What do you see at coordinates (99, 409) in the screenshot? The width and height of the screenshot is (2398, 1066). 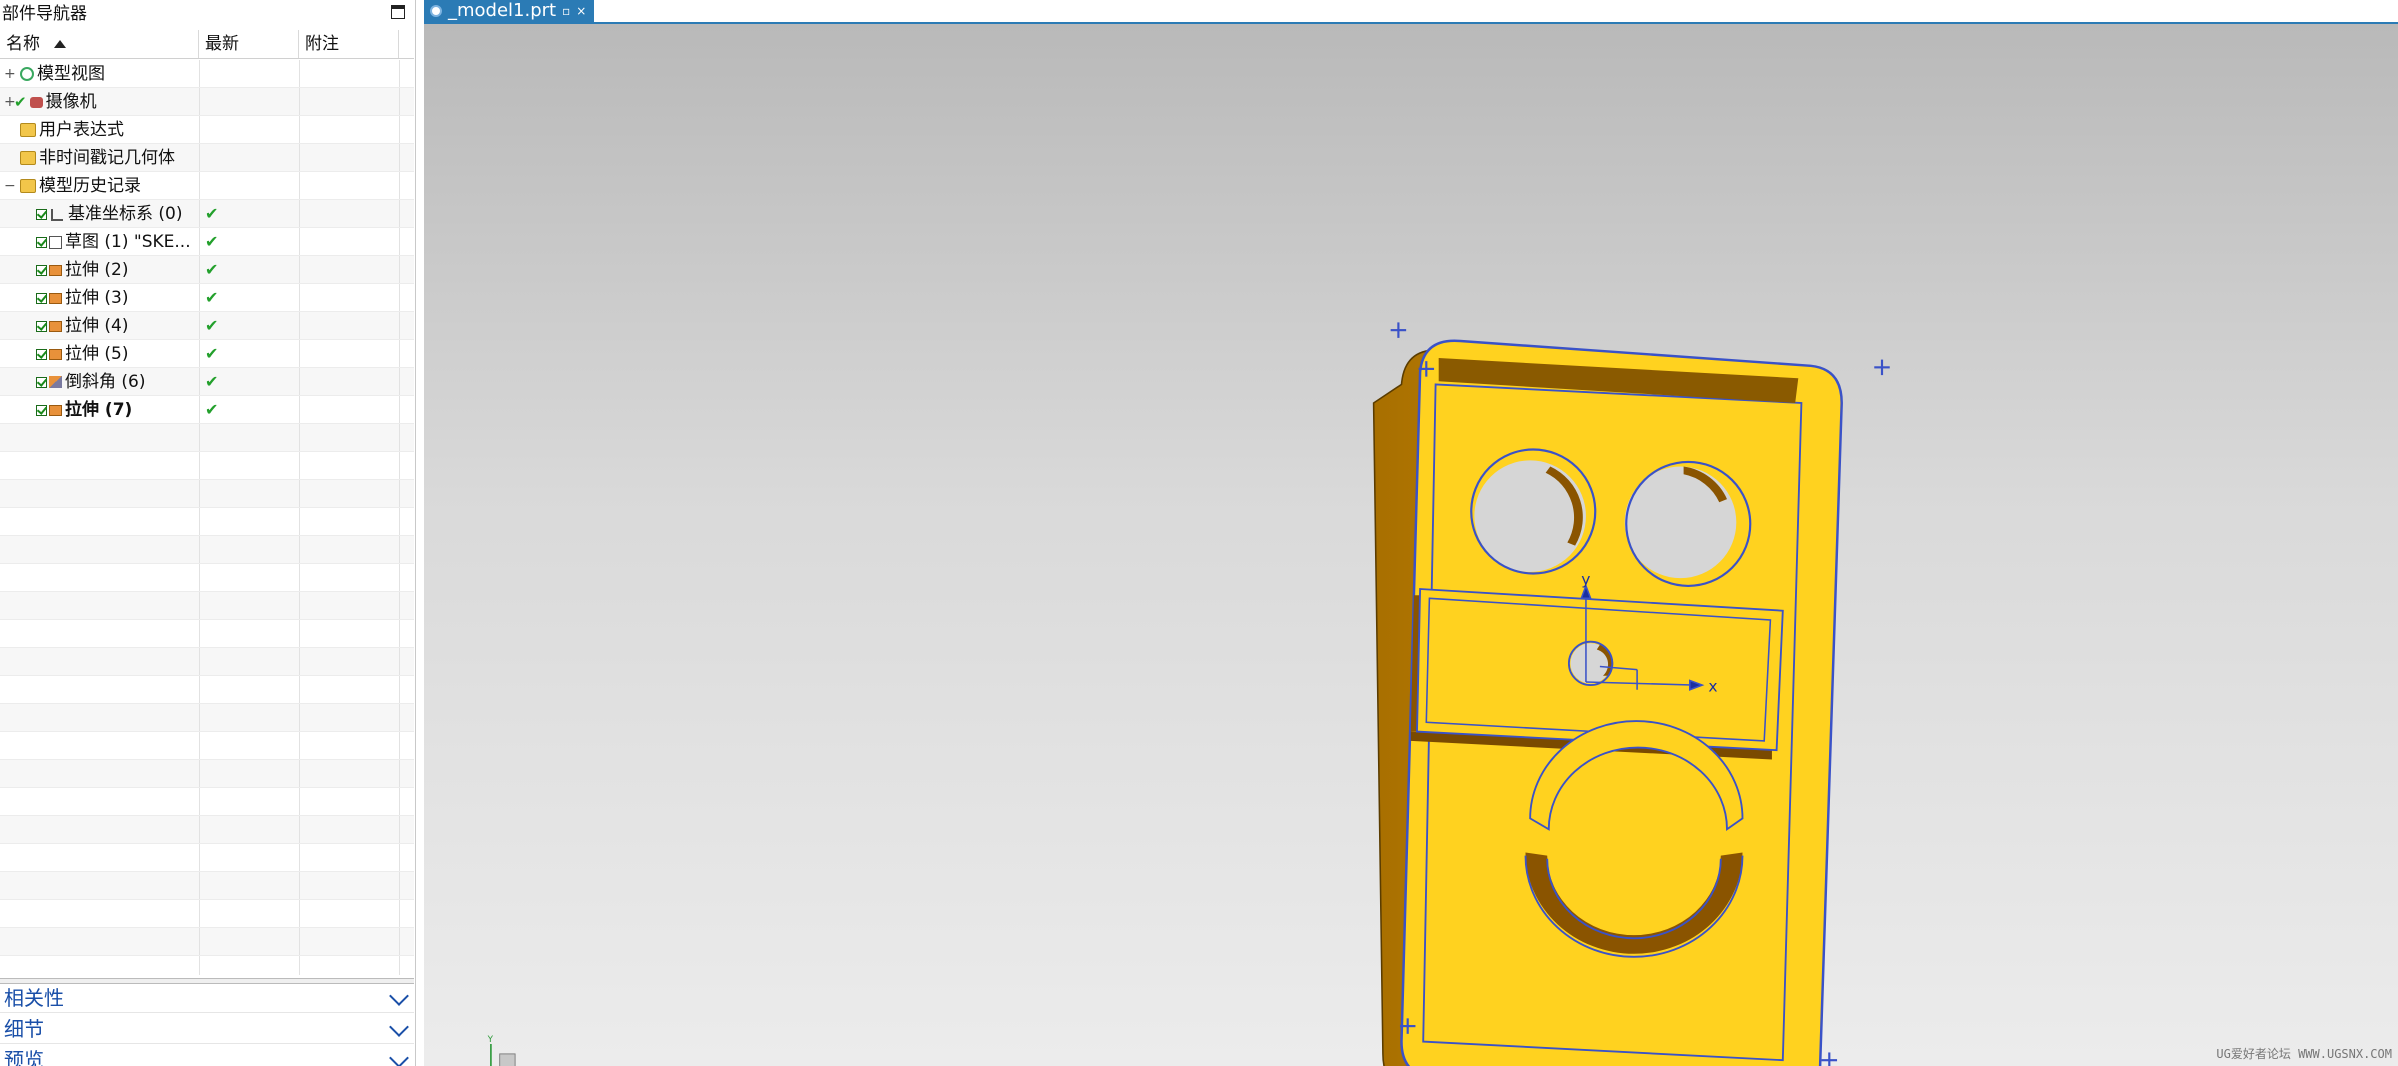 I see `tree-node-label: 拉伸 (7)` at bounding box center [99, 409].